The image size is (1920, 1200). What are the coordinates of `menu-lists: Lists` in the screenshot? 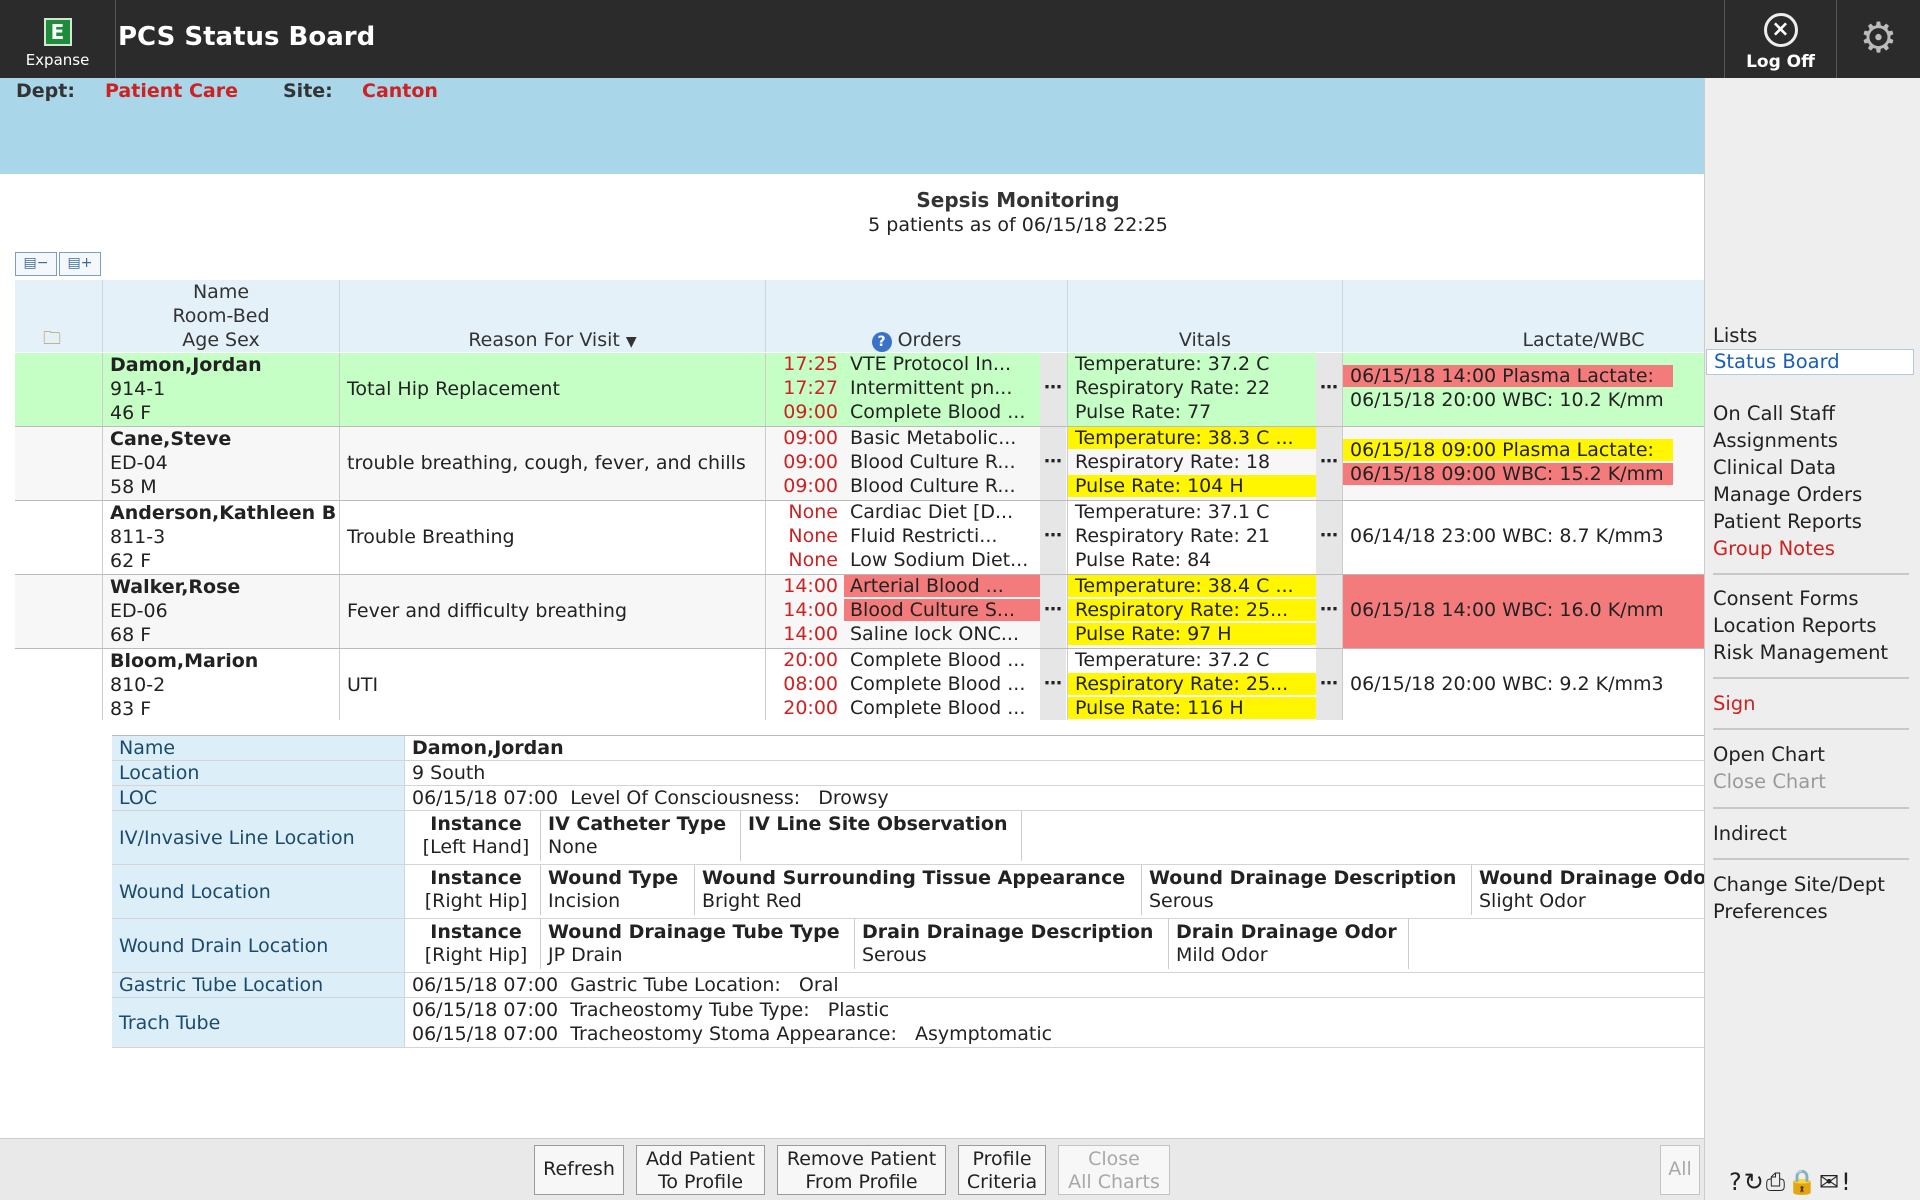 It's located at (1735, 335).